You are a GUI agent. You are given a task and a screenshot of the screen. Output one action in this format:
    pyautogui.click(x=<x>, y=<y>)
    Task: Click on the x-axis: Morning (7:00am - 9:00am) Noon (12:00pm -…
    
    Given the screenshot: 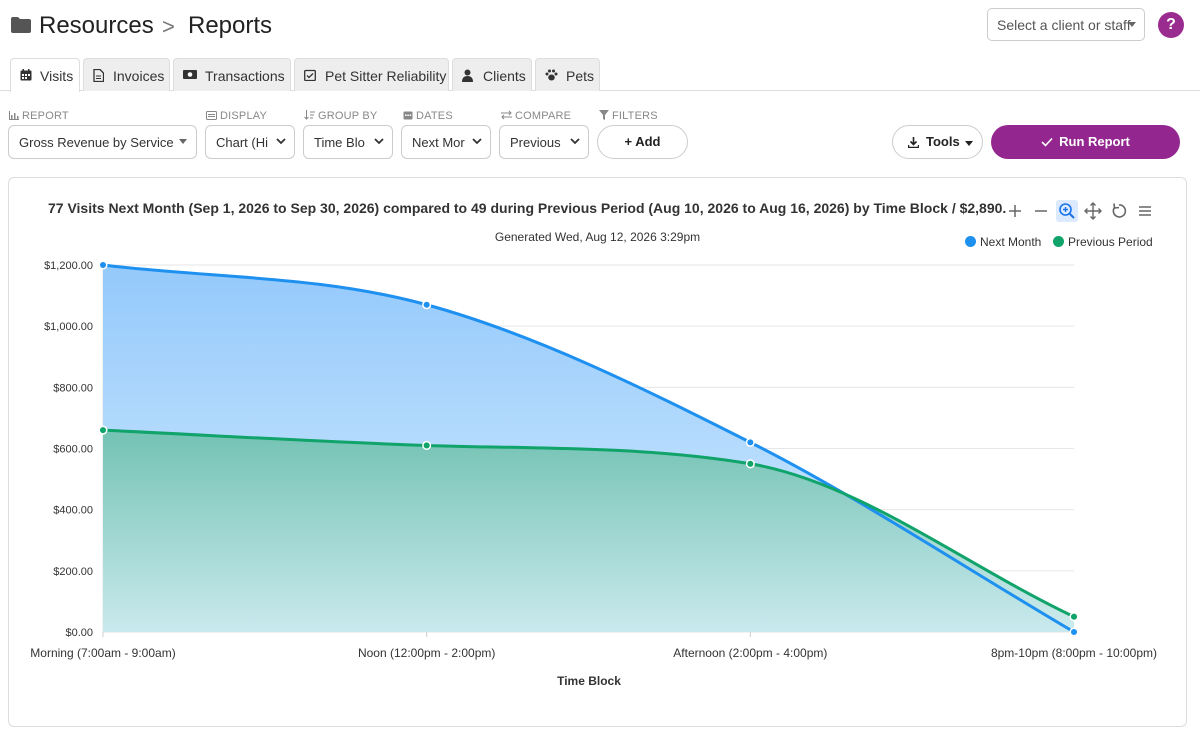 What is the action you would take?
    pyautogui.click(x=593, y=653)
    